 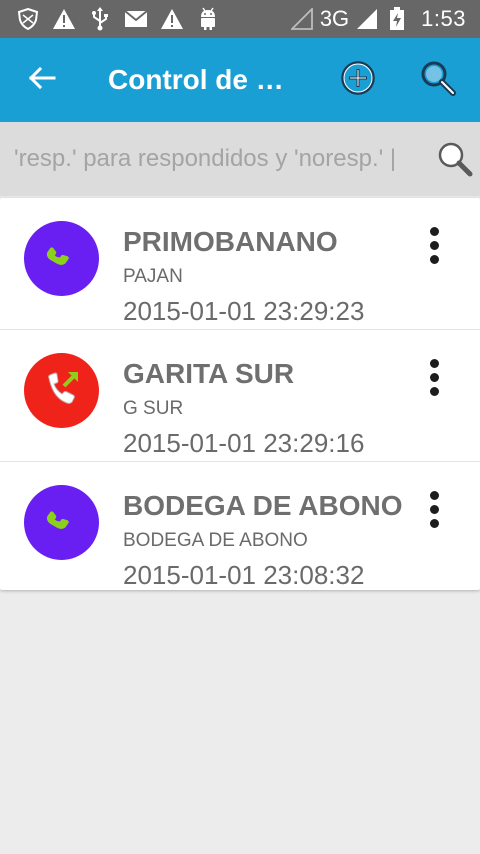 What do you see at coordinates (208, 19) in the screenshot?
I see `android-icon` at bounding box center [208, 19].